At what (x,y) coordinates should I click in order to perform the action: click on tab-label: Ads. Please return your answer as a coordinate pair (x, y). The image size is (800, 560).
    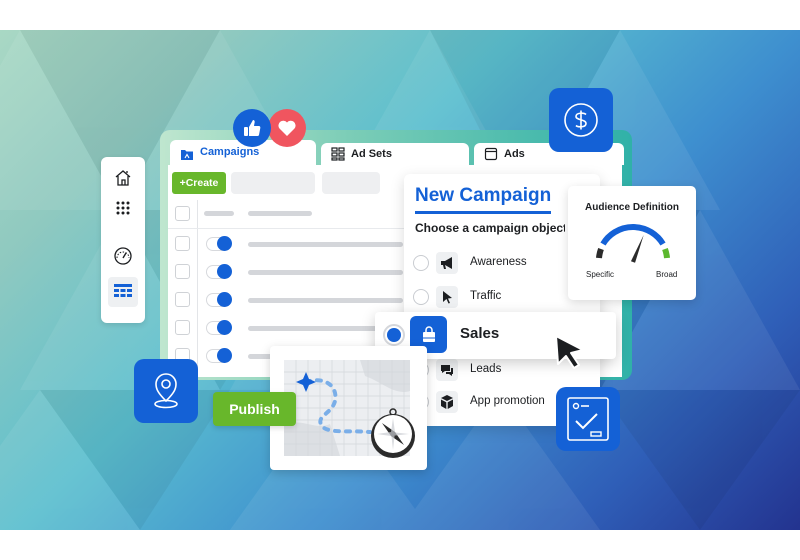
    Looking at the image, I should click on (514, 153).